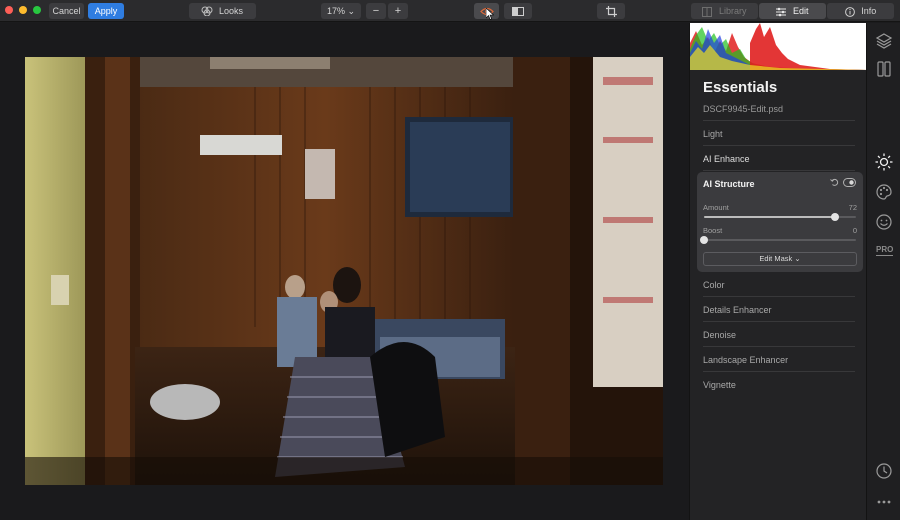 The width and height of the screenshot is (900, 520). Describe the element at coordinates (884, 502) in the screenshot. I see `more-options-icon` at that location.